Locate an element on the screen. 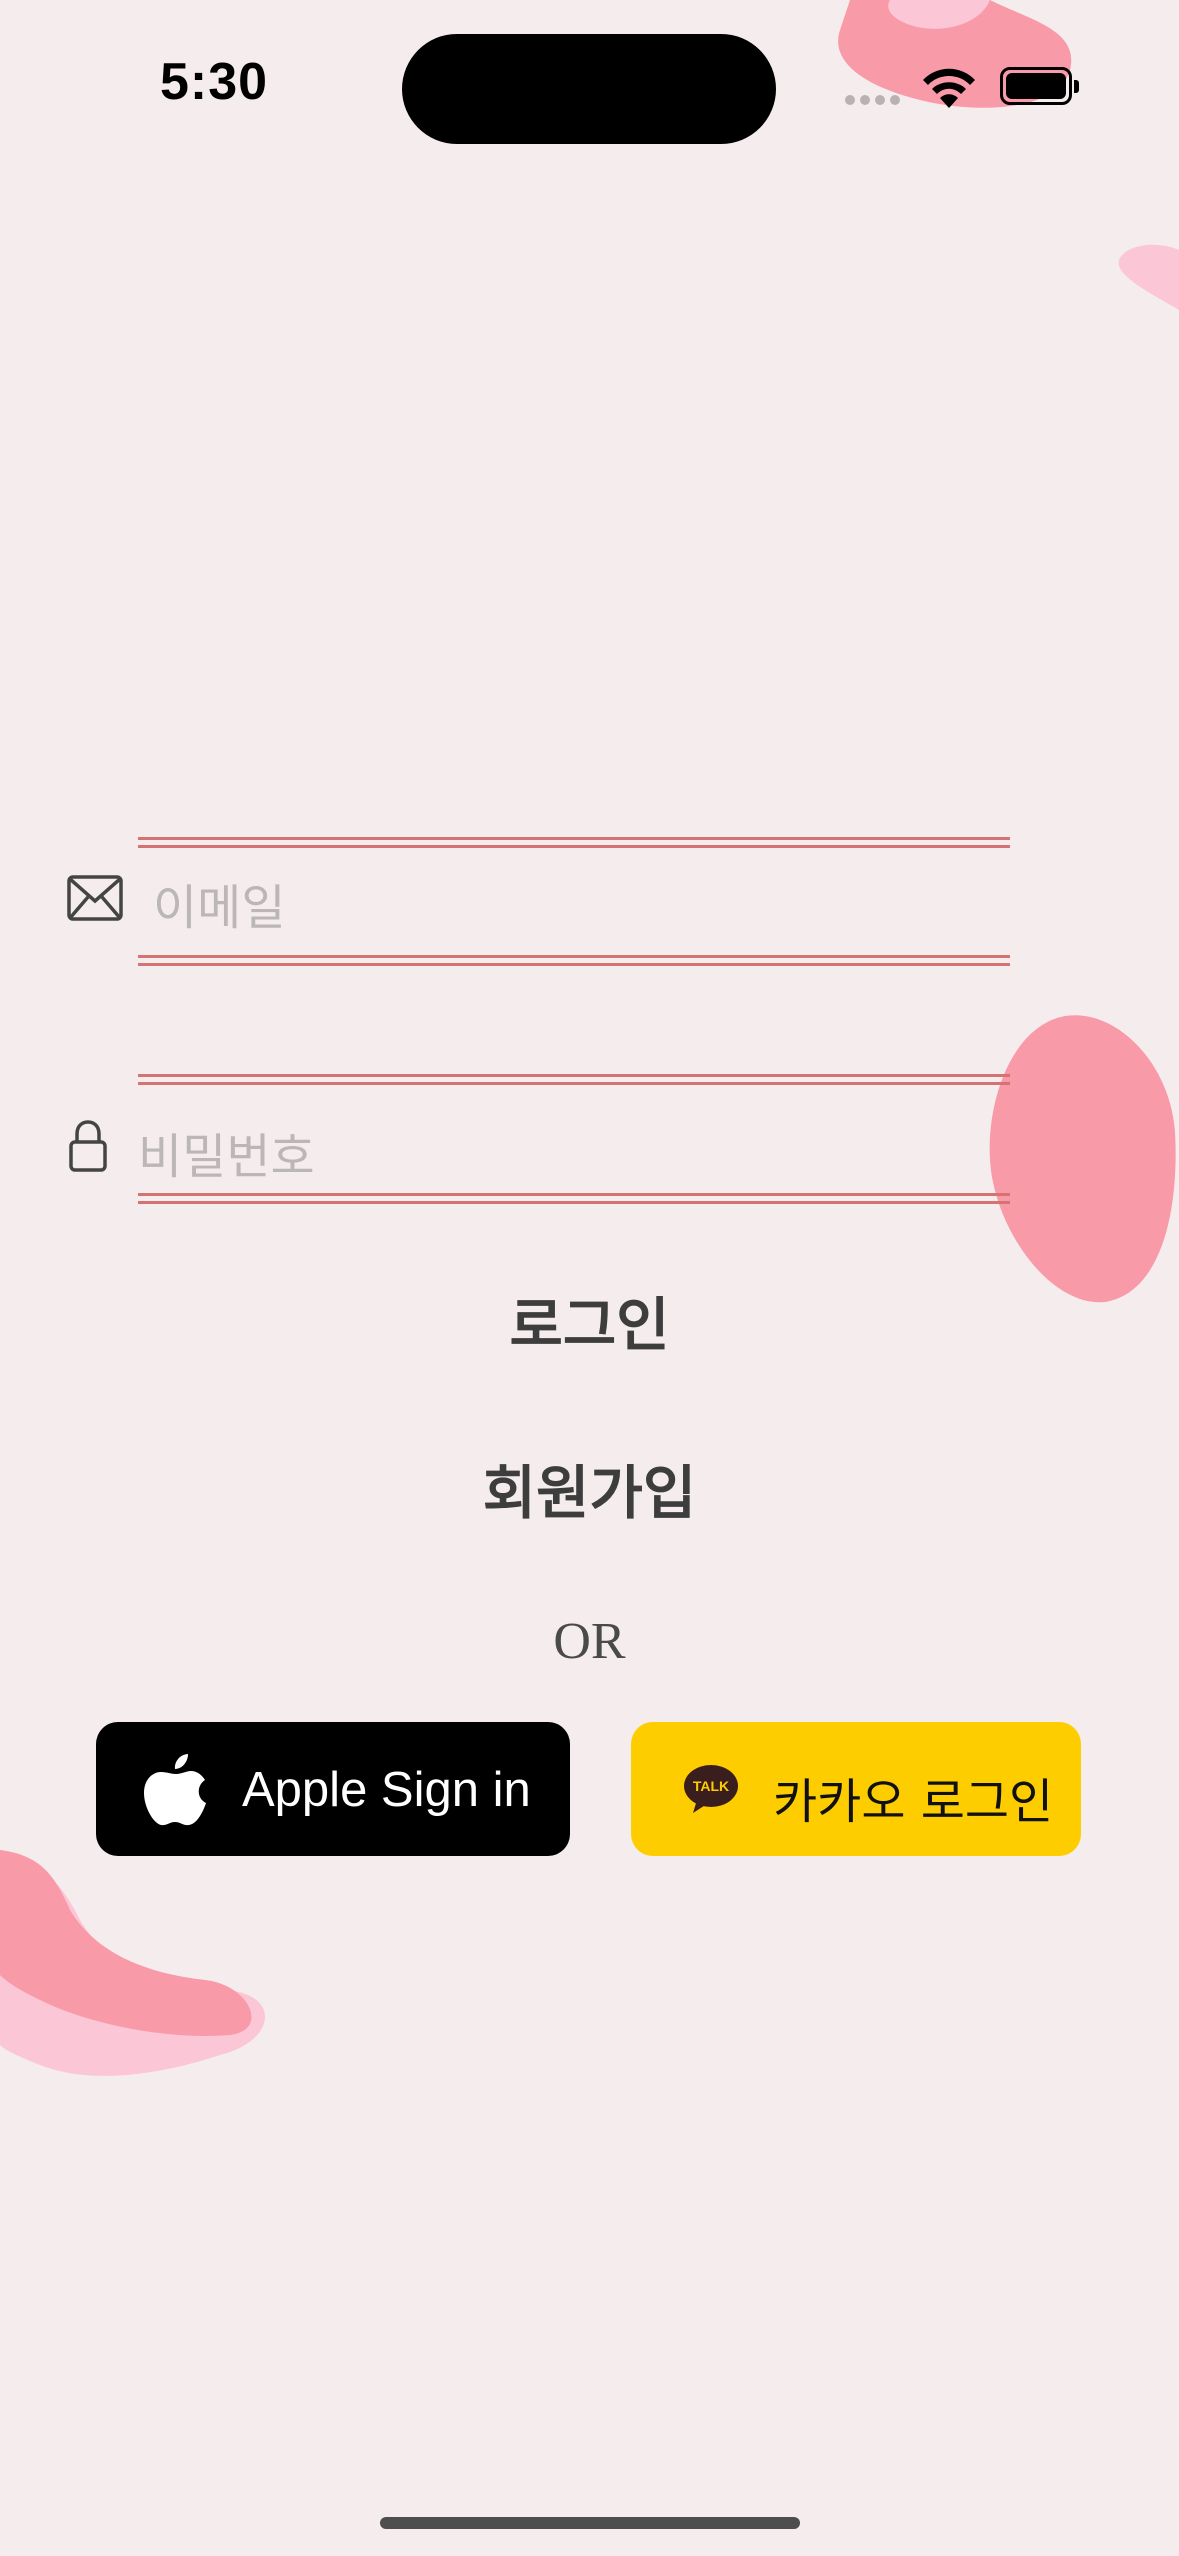 Image resolution: width=1179 pixels, height=2556 pixels. apple-sign-in-button: Apple Sign in is located at coordinates (333, 1789).